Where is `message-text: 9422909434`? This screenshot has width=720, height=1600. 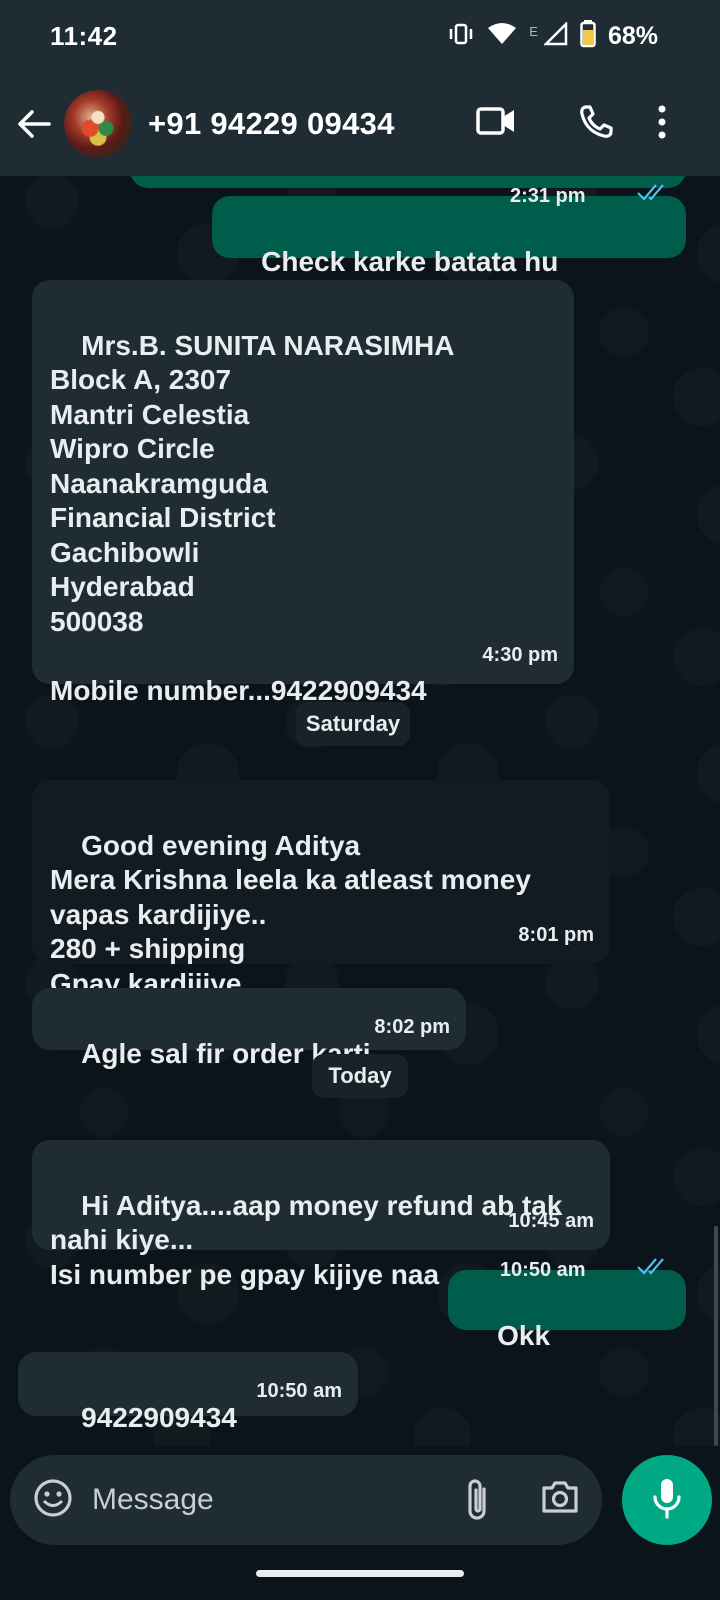
message-text: 9422909434 is located at coordinates (159, 1417).